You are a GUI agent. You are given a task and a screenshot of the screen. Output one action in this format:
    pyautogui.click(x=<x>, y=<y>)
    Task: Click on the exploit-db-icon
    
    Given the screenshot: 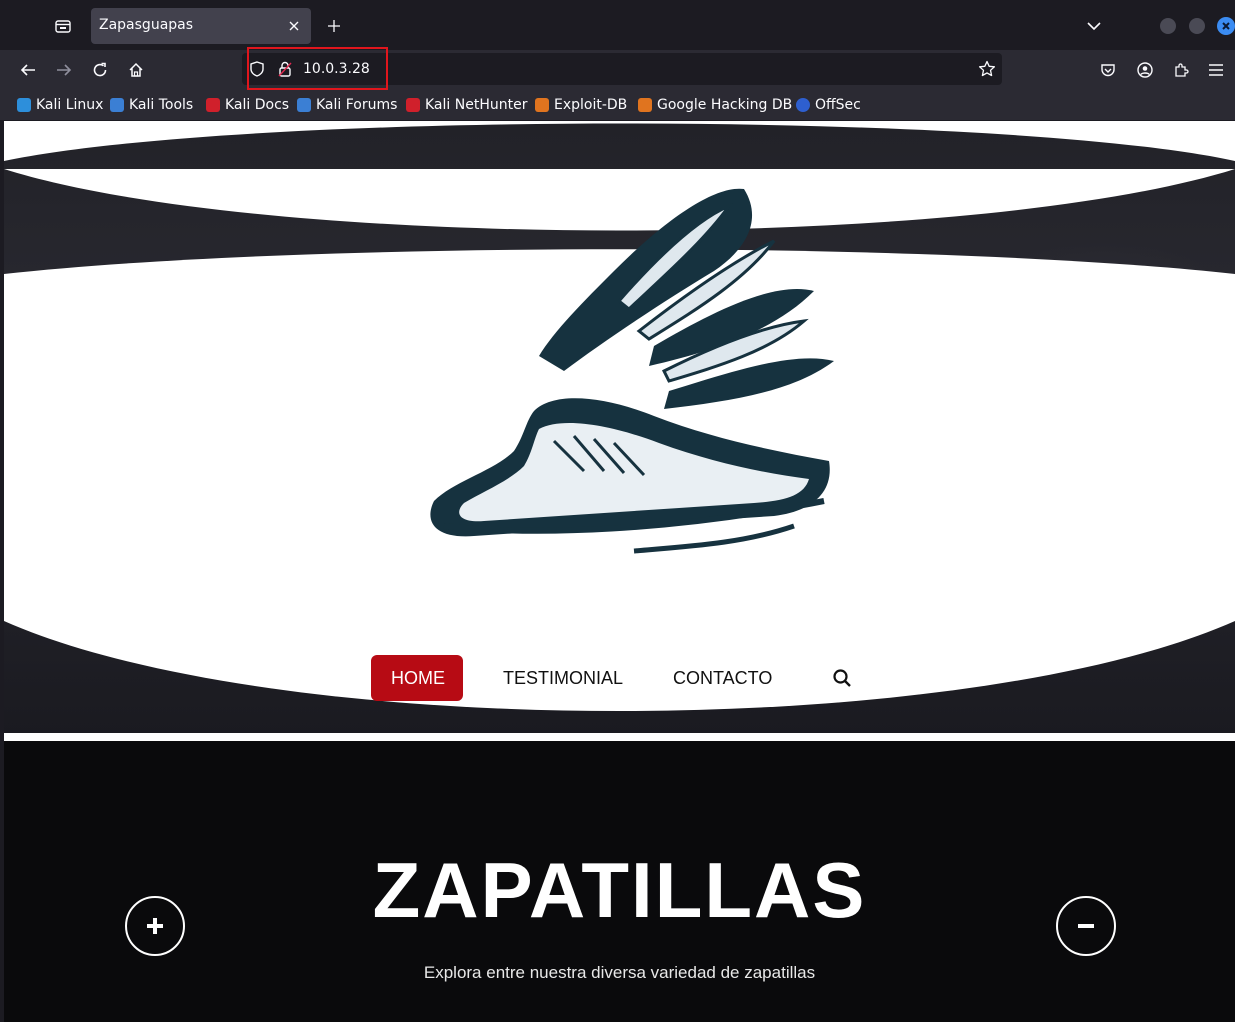 What is the action you would take?
    pyautogui.click(x=542, y=105)
    